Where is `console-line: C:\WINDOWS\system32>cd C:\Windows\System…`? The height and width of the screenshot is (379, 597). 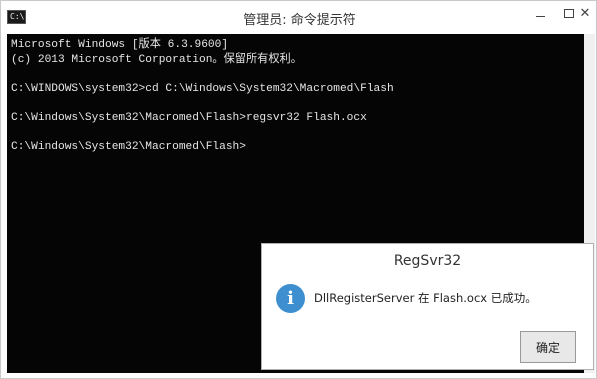
console-line: C:\WINDOWS\system32>cd C:\Windows\System… is located at coordinates (202, 88).